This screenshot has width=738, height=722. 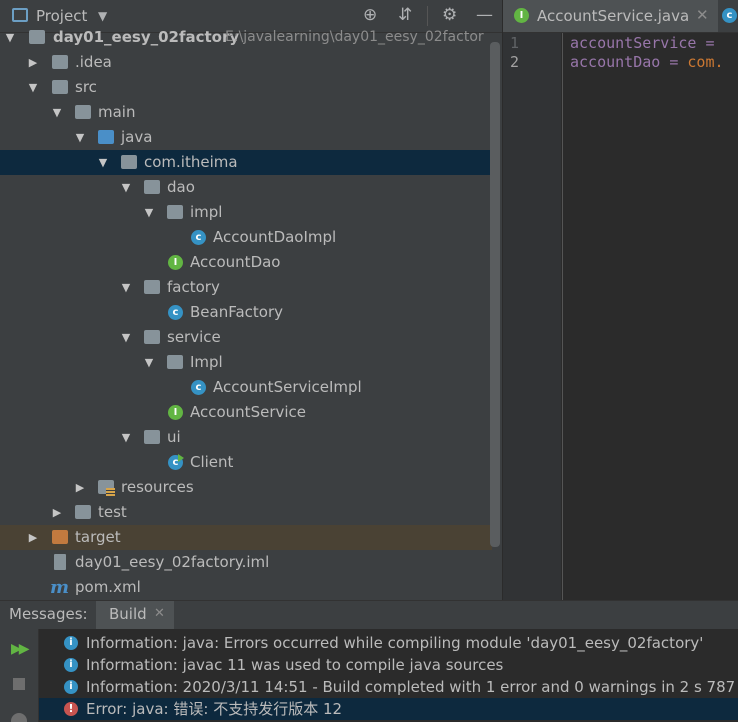 What do you see at coordinates (61, 16) in the screenshot?
I see `project-view-selector: Project` at bounding box center [61, 16].